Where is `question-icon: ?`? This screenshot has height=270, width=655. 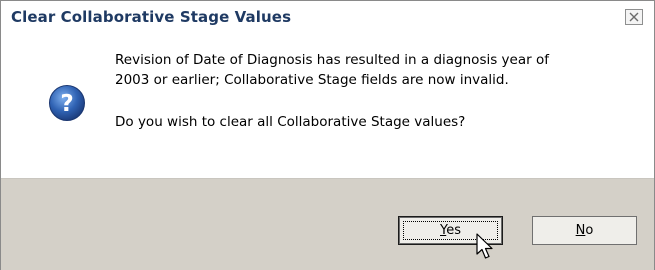 question-icon: ? is located at coordinates (67, 103).